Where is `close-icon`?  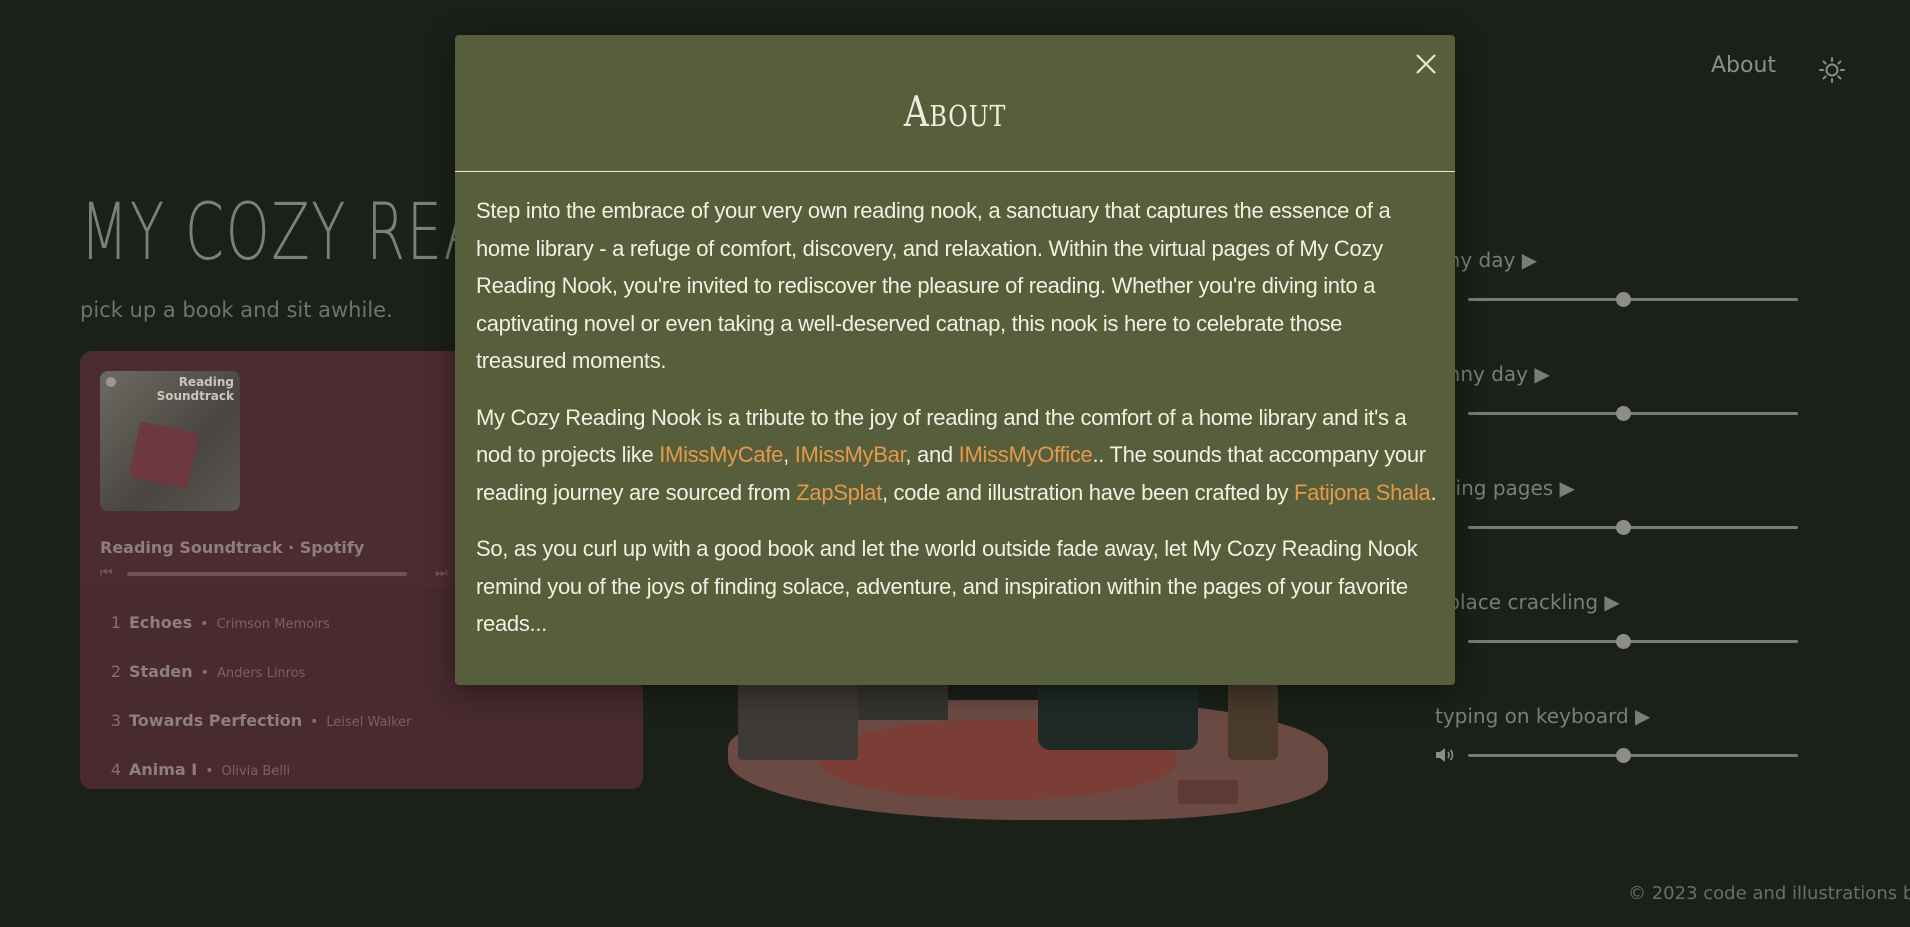
close-icon is located at coordinates (1426, 64).